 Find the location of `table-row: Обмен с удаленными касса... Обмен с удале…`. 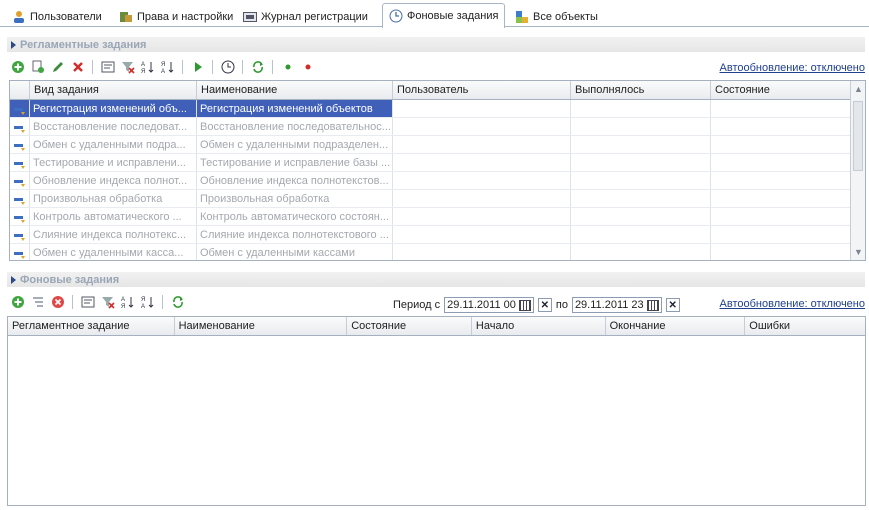

table-row: Обмен с удаленными касса... Обмен с удале… is located at coordinates (437, 252).